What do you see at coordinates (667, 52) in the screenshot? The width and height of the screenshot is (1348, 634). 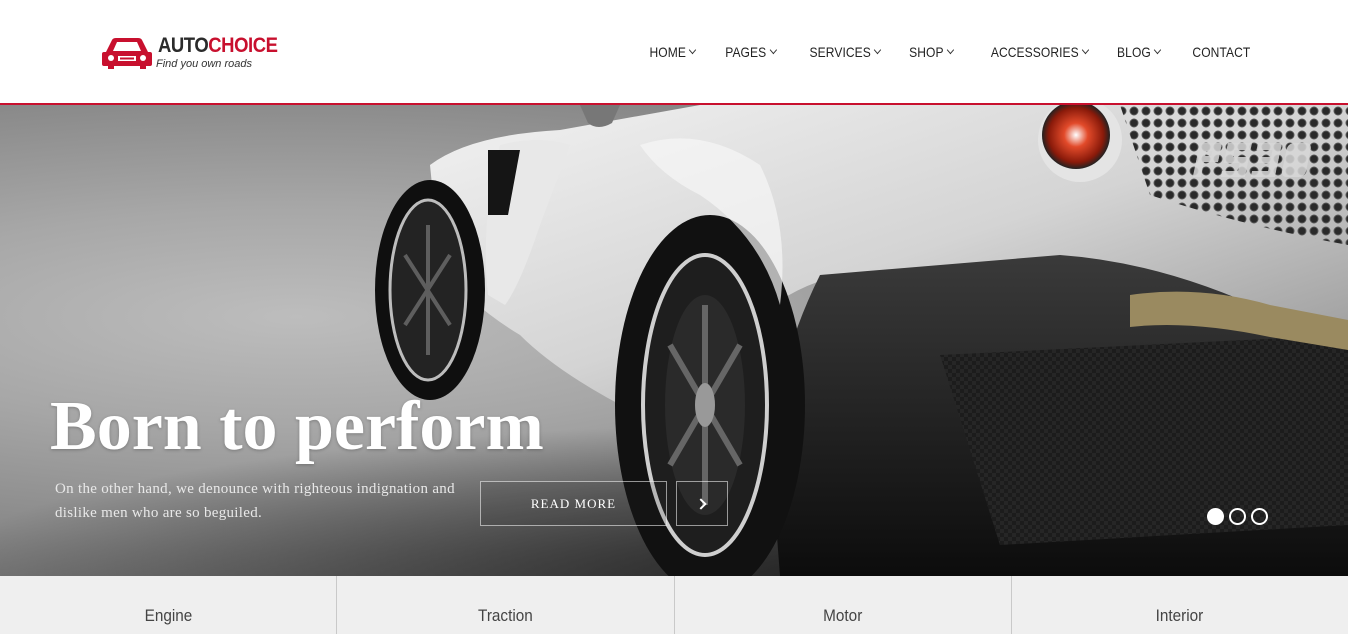 I see `nav-item-label: HOME` at bounding box center [667, 52].